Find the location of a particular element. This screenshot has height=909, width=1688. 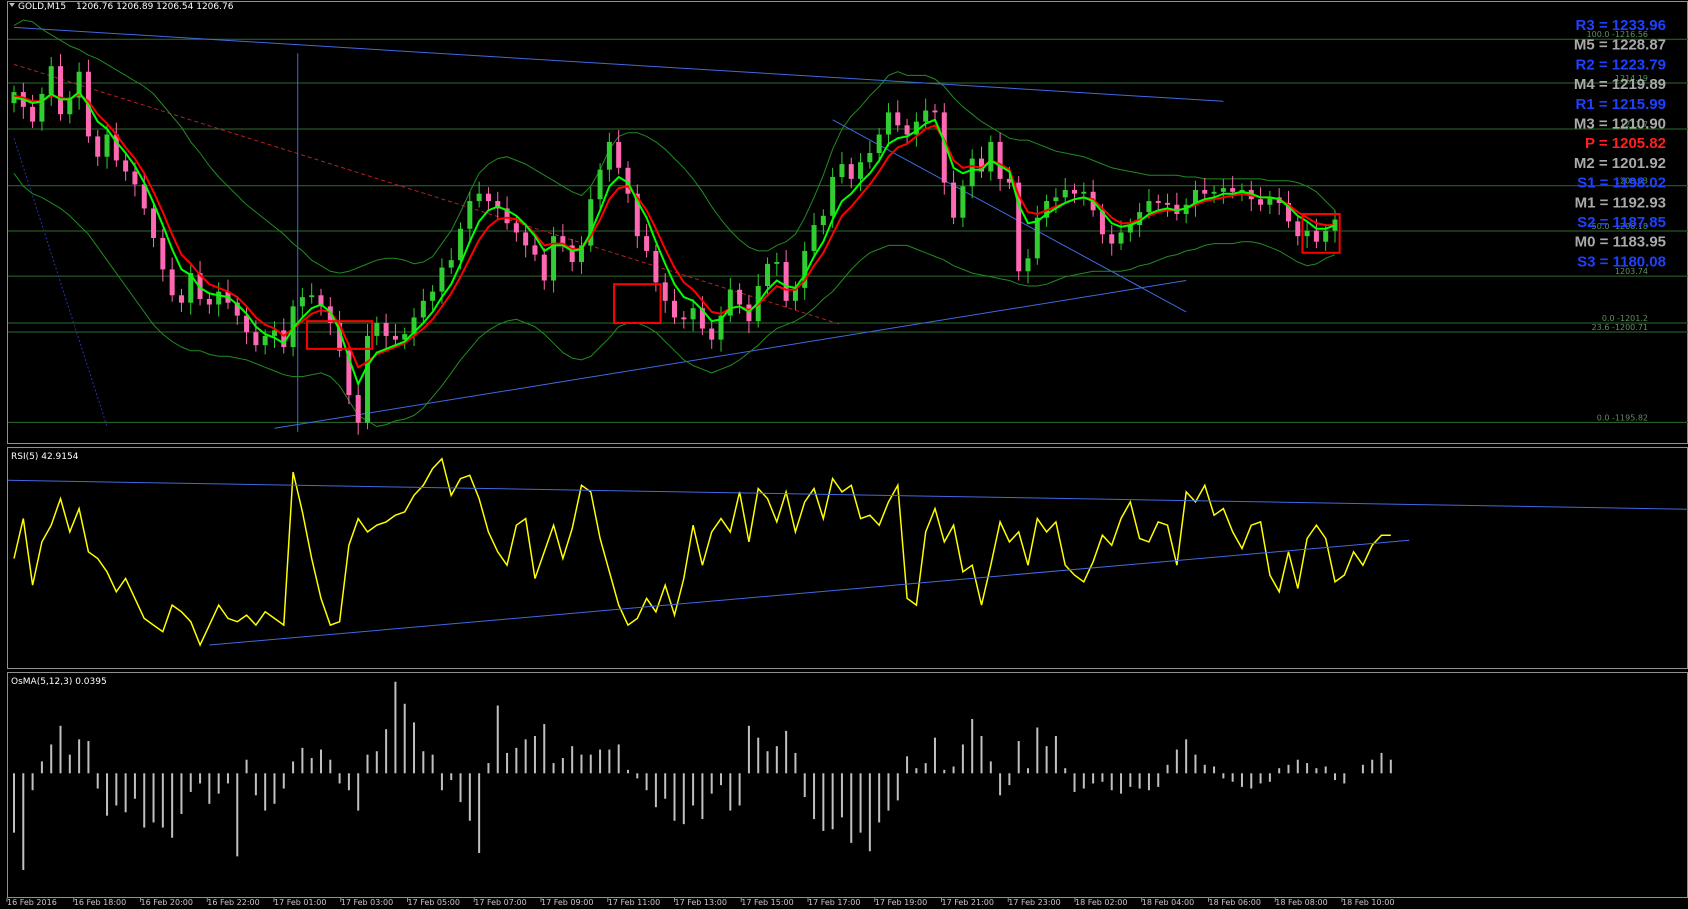

pivot-label: S3 = 1180.08 is located at coordinates (1621, 261).